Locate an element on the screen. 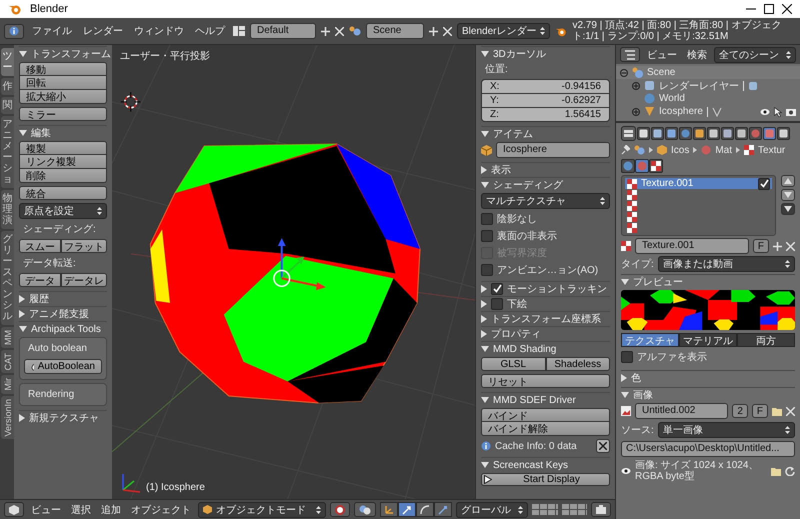 The width and height of the screenshot is (800, 519). number-field: X: -0.94156 is located at coordinates (545, 86).